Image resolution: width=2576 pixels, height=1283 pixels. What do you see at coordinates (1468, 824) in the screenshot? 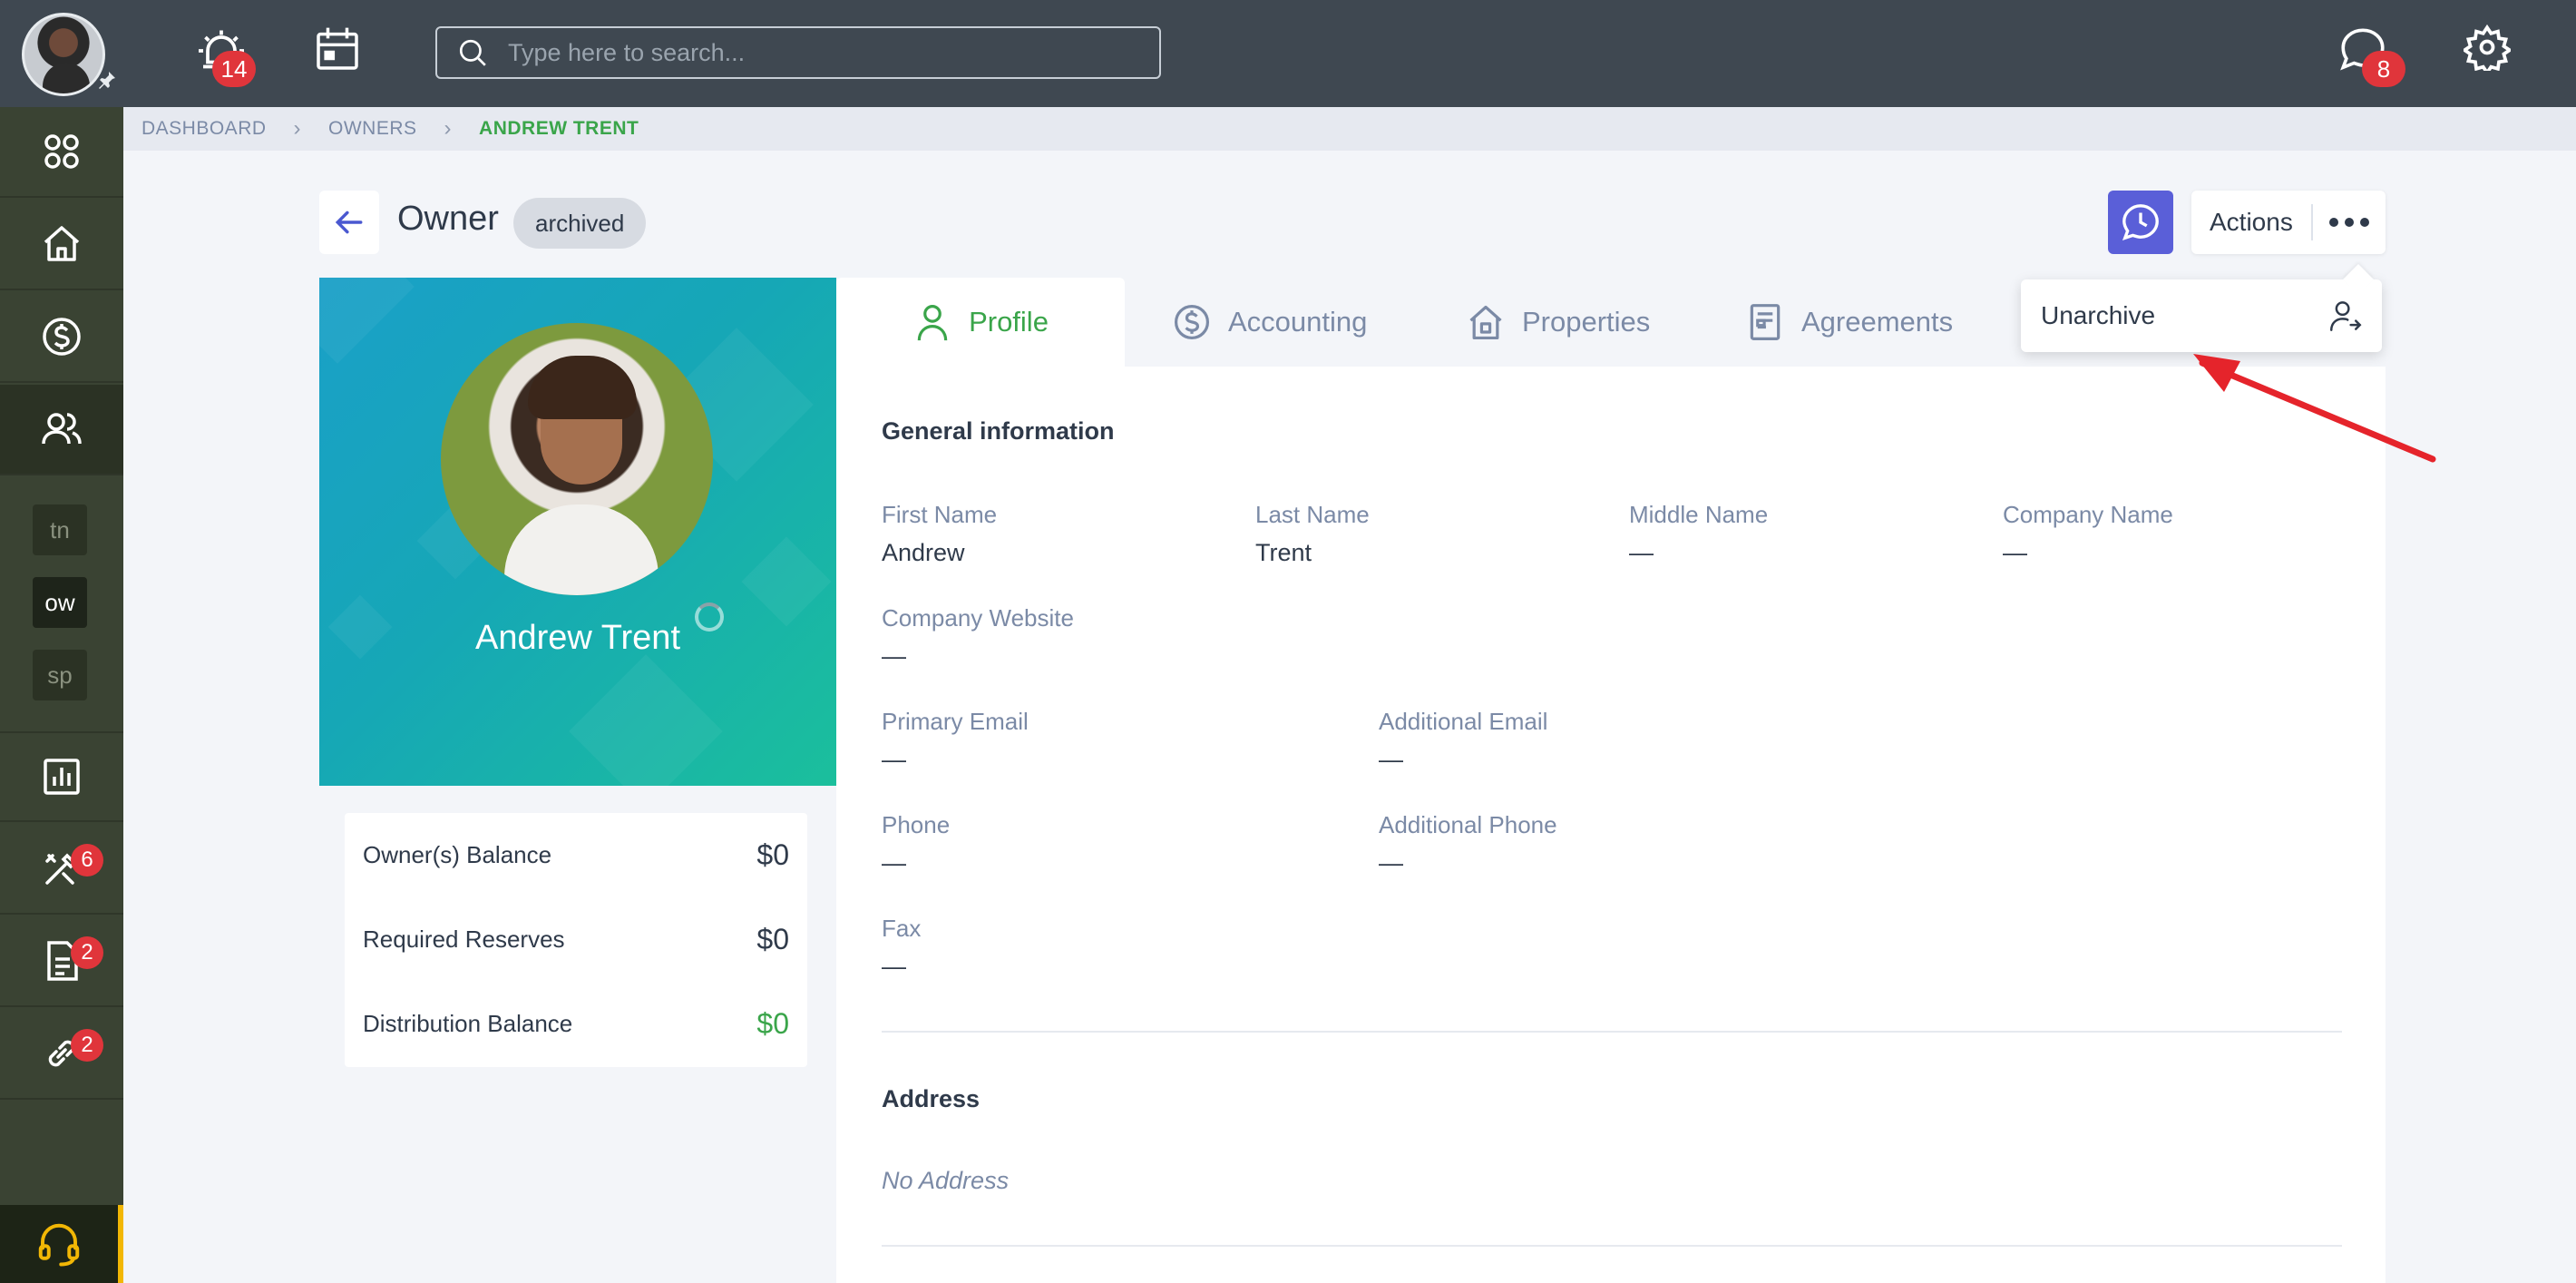
I see `additional-phone-label: Additional Phone` at bounding box center [1468, 824].